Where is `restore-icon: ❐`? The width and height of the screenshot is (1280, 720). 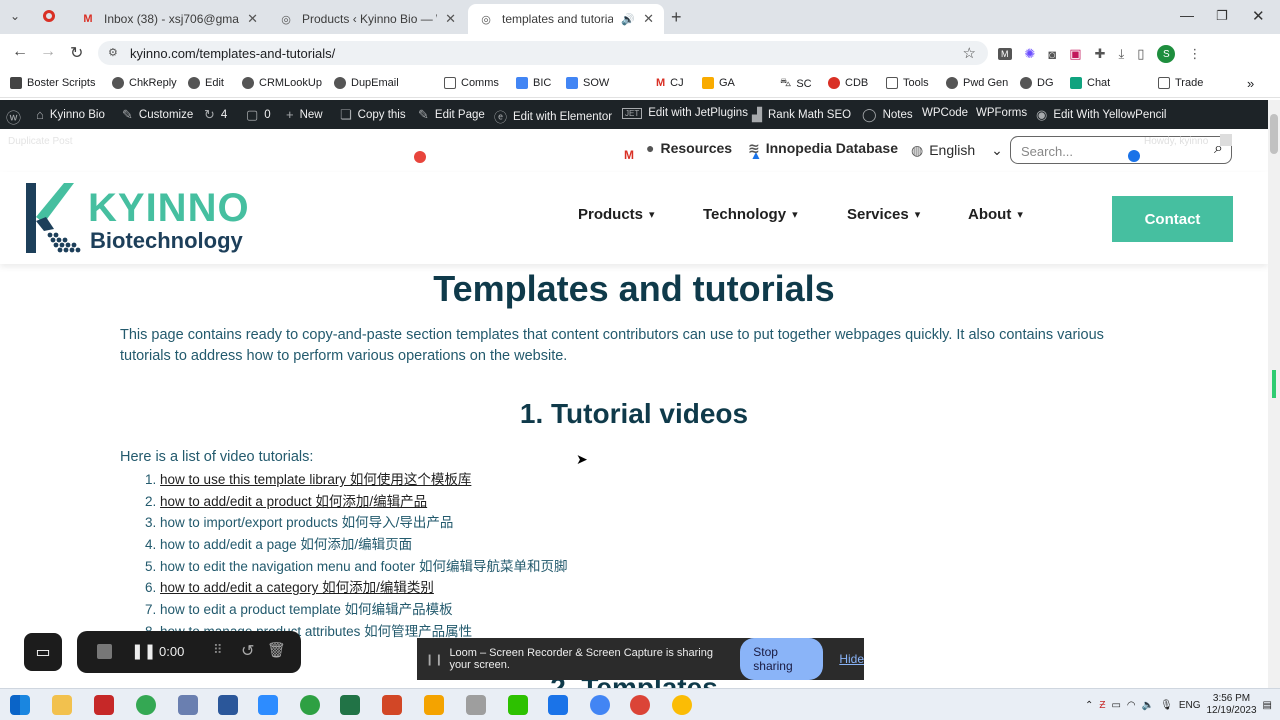
restore-icon: ❐ is located at coordinates (1222, 16).